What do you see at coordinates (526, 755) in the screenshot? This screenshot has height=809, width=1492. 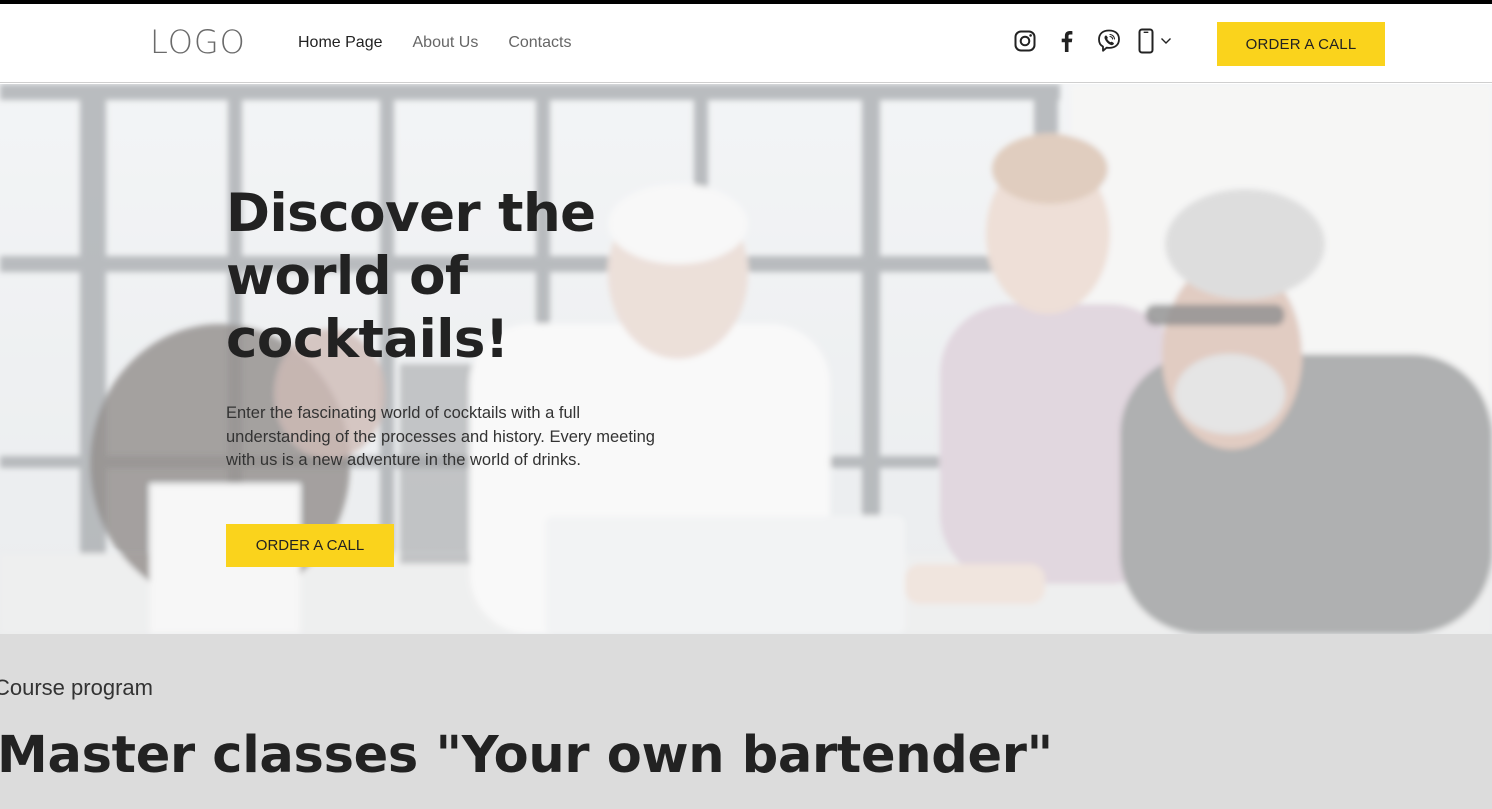 I see `course-title: Master classes "Your own bartender"` at bounding box center [526, 755].